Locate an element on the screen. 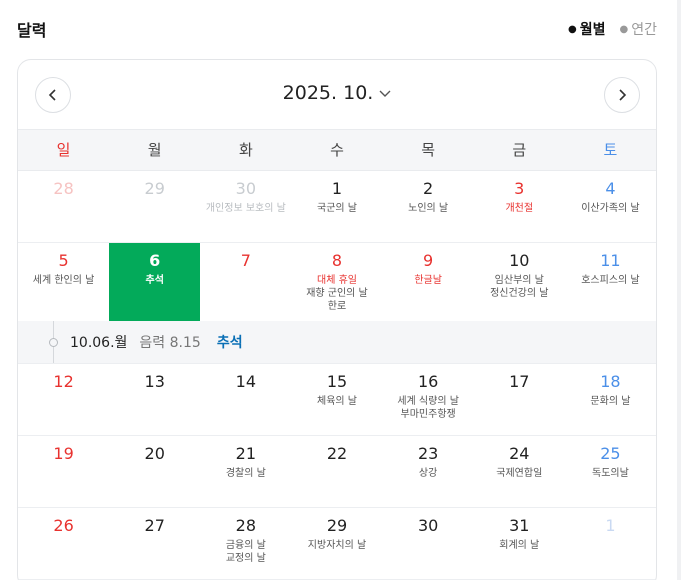 The height and width of the screenshot is (580, 681). day-event: 회계의 날 is located at coordinates (519, 545).